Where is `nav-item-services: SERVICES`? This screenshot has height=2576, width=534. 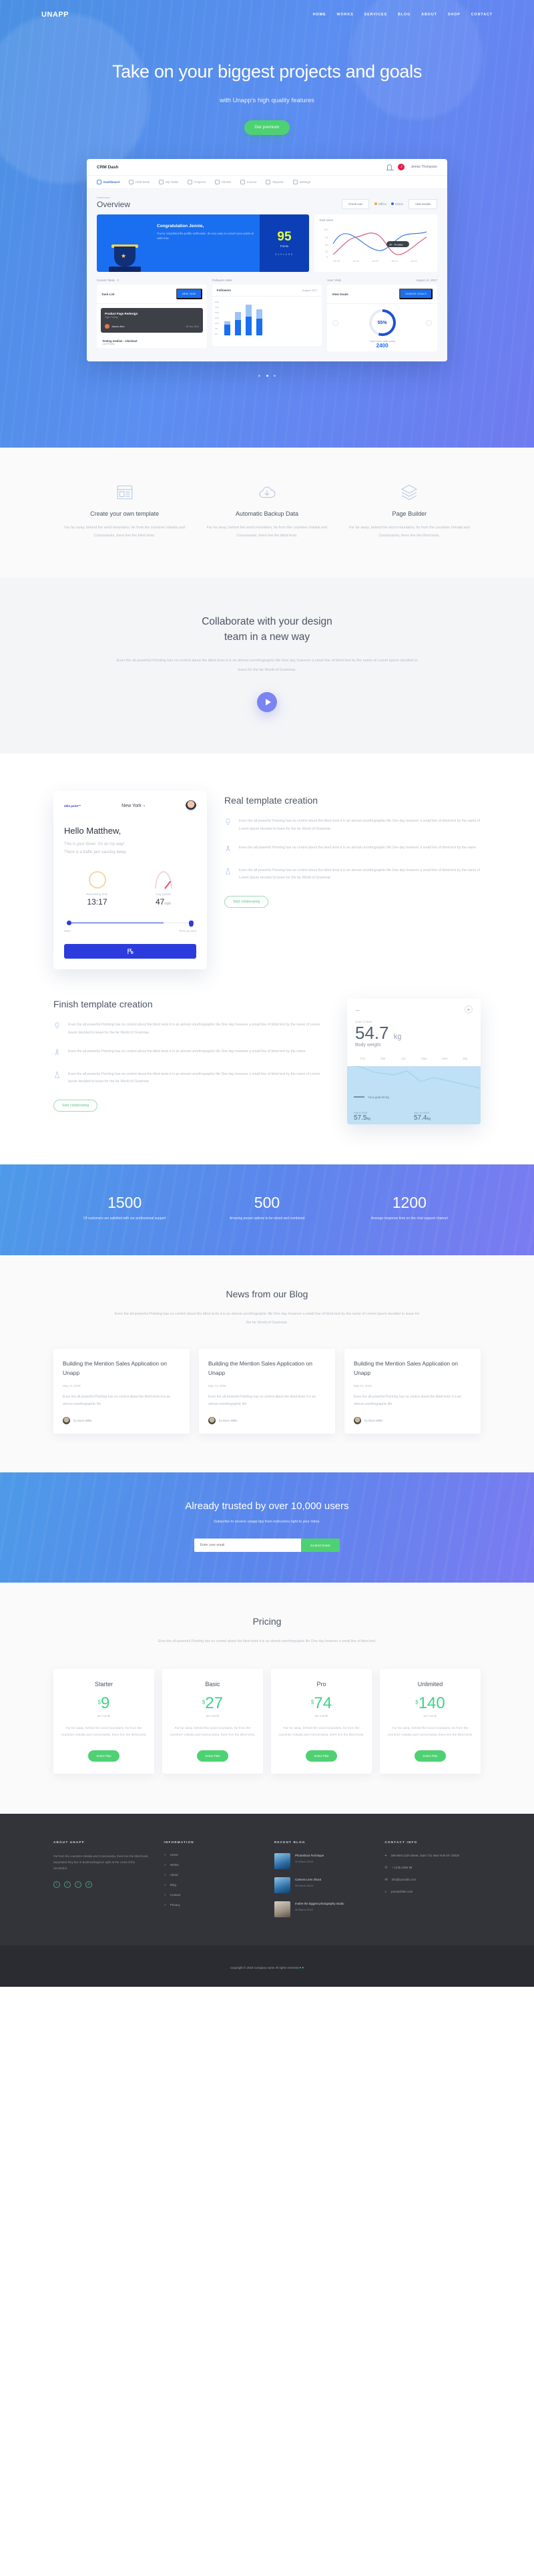
nav-item-services: SERVICES is located at coordinates (376, 15).